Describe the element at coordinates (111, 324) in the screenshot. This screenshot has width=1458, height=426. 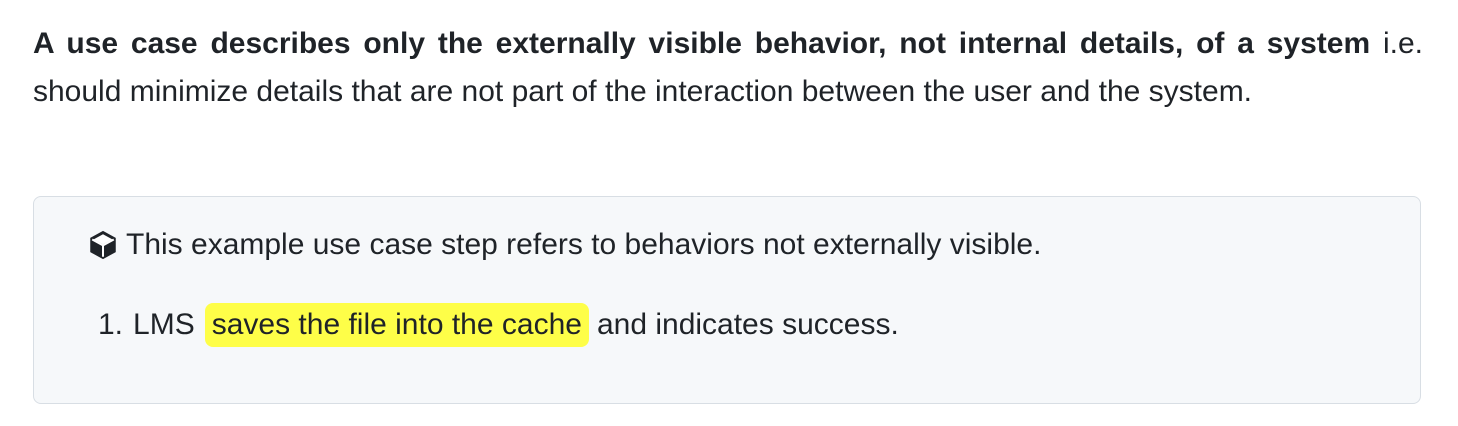
I see `step-number: 1.` at that location.